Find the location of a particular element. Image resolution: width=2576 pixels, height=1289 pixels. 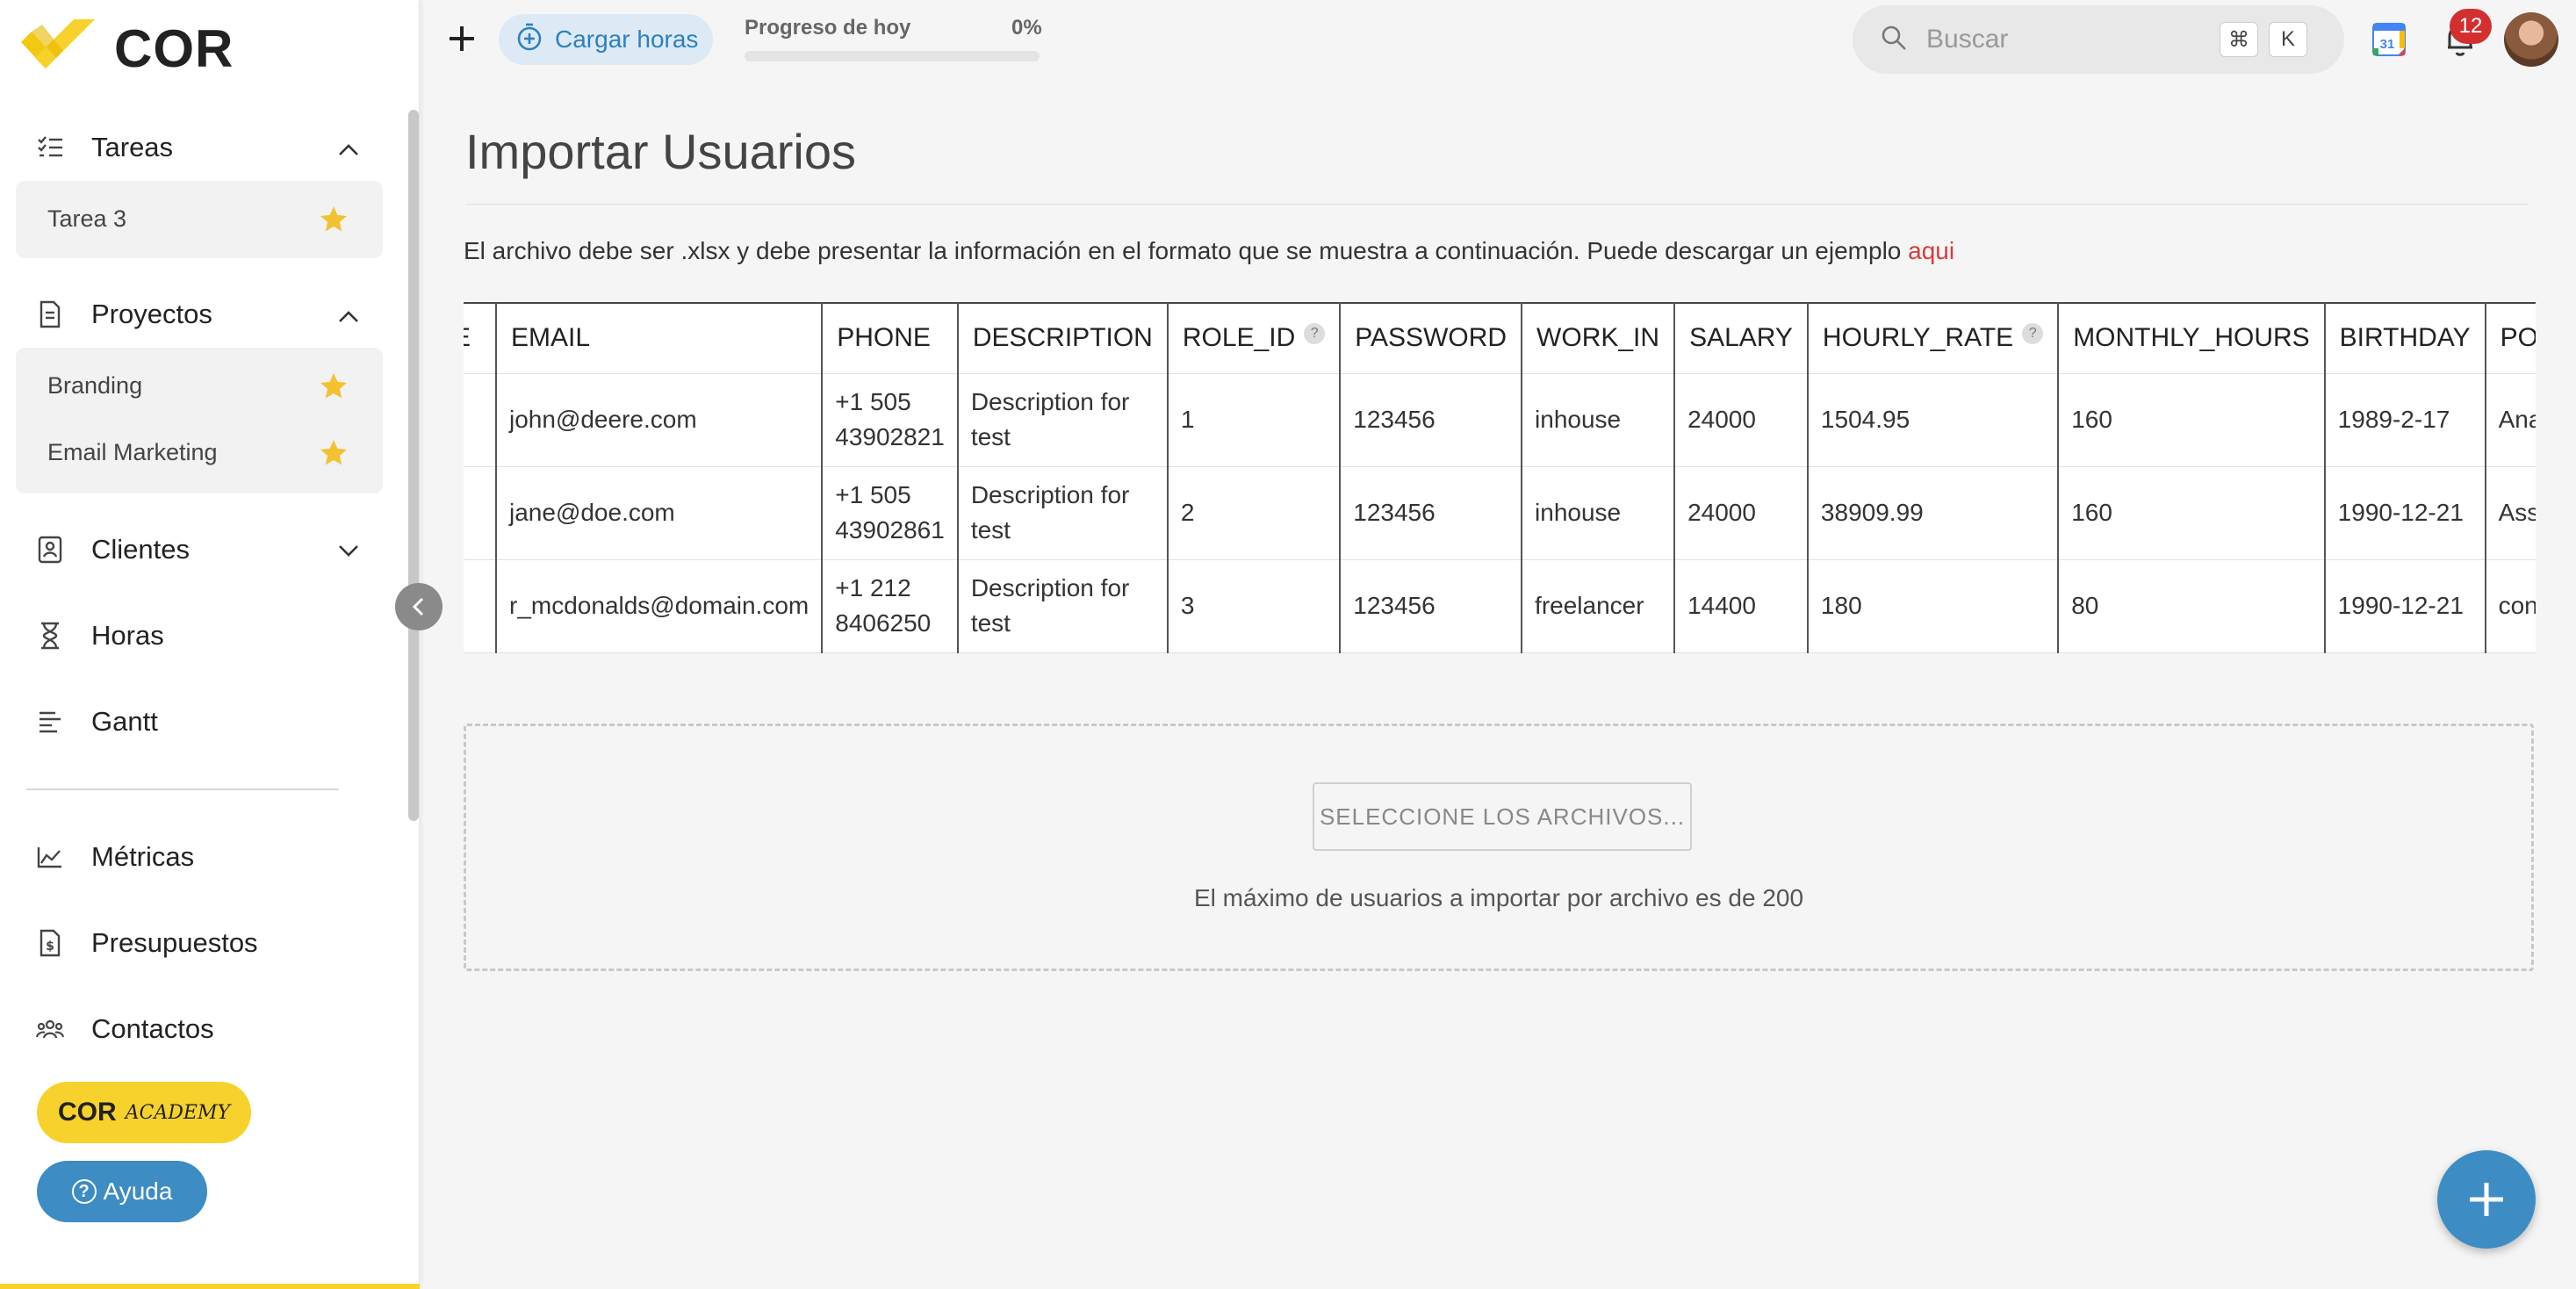

plus-icon is located at coordinates (462, 38).